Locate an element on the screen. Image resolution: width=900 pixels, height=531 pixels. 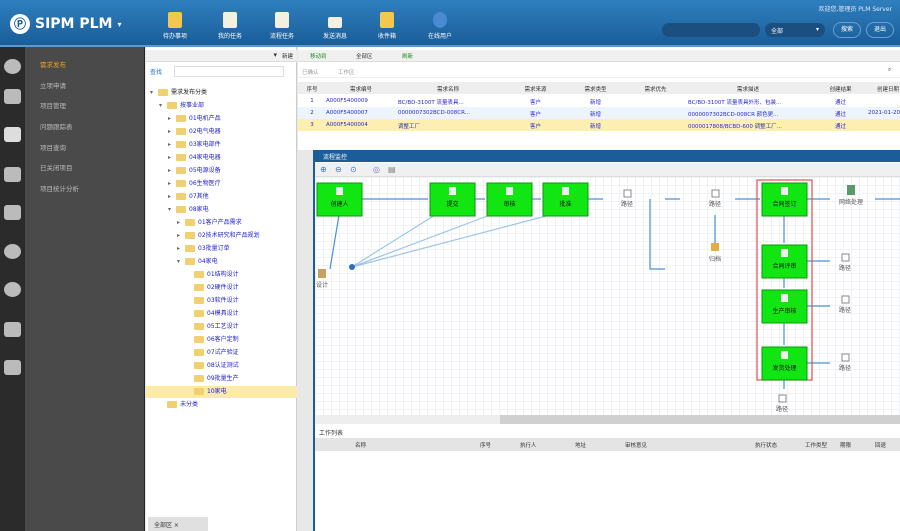
move-button: 移动到 is located at coordinates (318, 56).